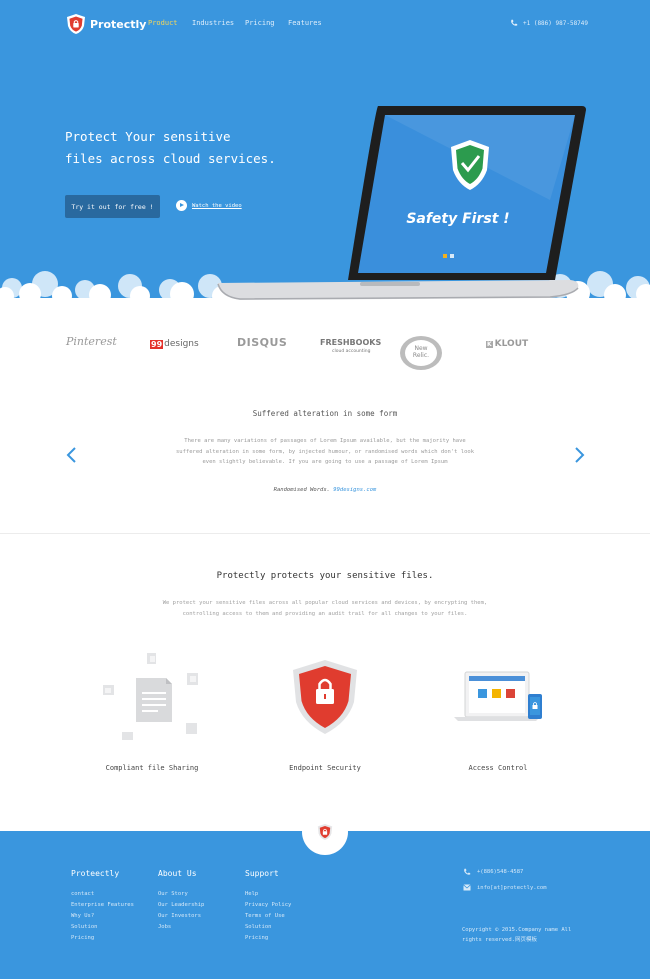 The width and height of the screenshot is (650, 979). I want to click on footer-link-terms-of-use: Terms of Use, so click(268, 916).